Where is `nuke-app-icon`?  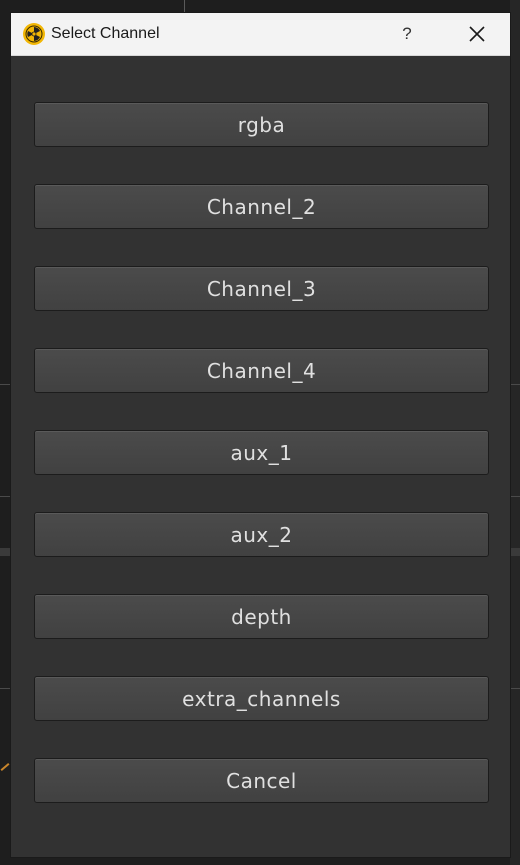
nuke-app-icon is located at coordinates (34, 34).